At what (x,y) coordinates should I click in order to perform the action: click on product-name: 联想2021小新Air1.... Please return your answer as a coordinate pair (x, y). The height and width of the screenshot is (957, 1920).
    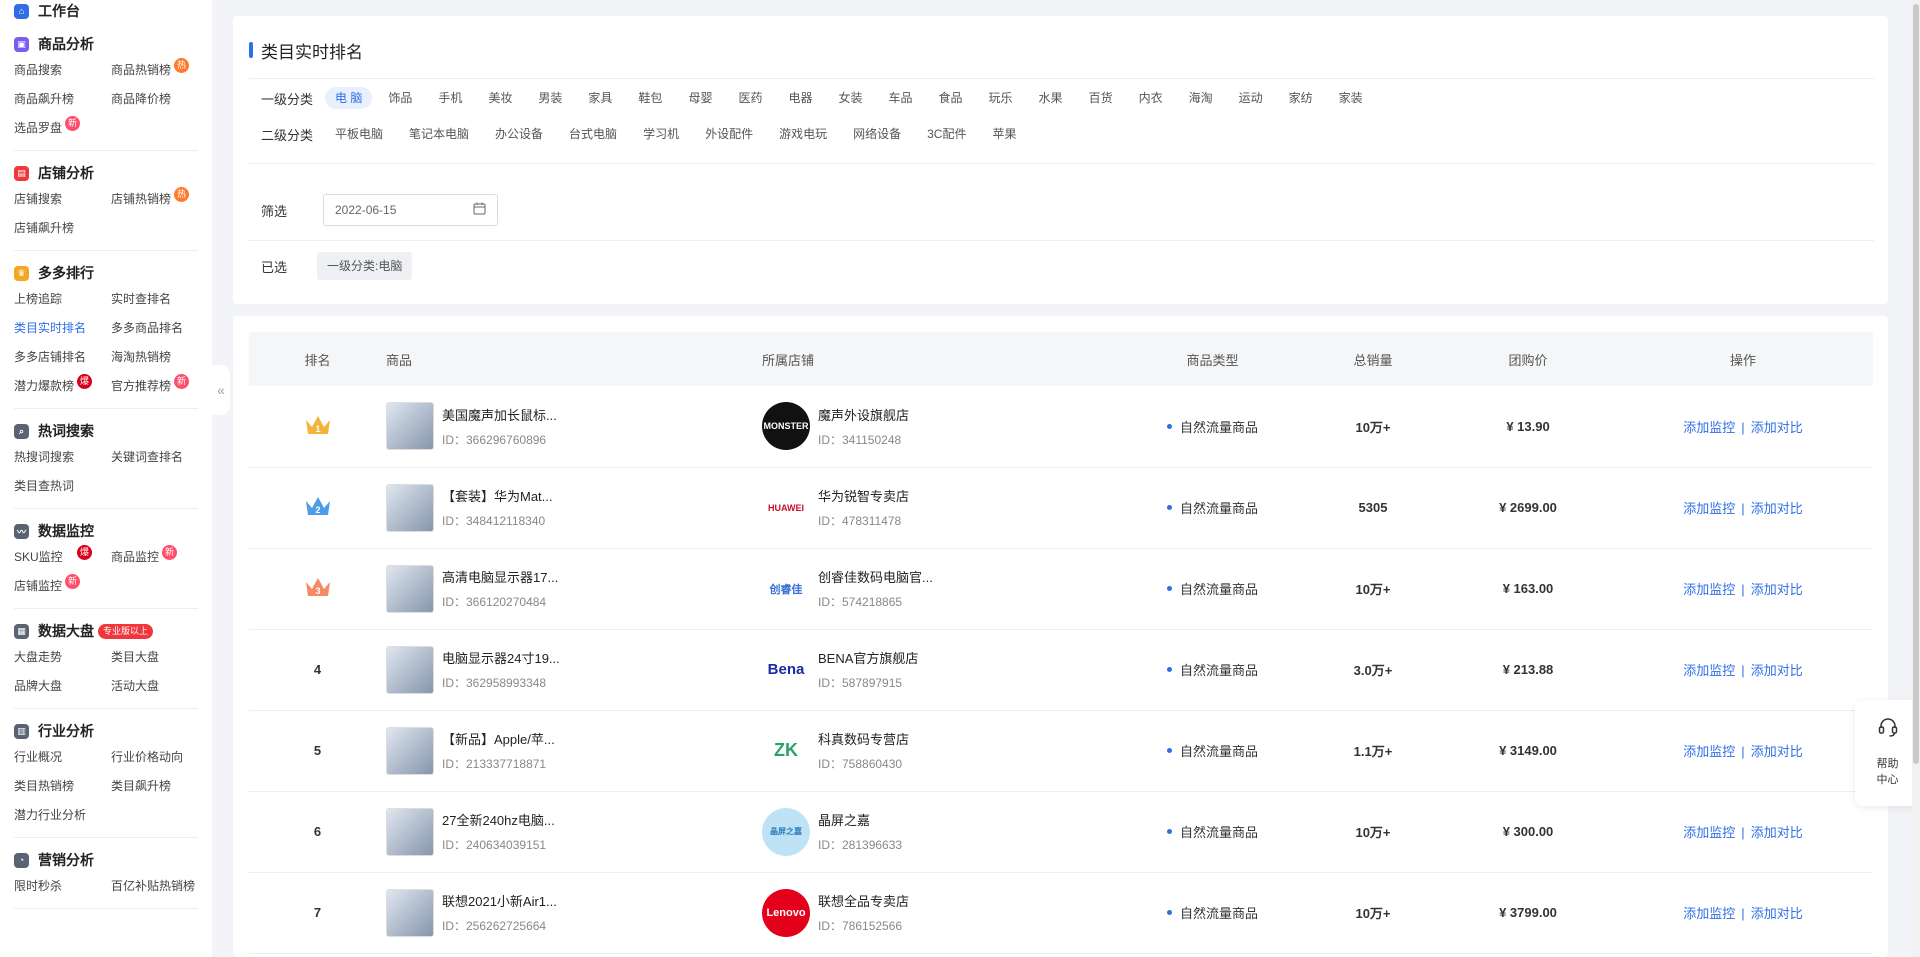
    Looking at the image, I should click on (499, 900).